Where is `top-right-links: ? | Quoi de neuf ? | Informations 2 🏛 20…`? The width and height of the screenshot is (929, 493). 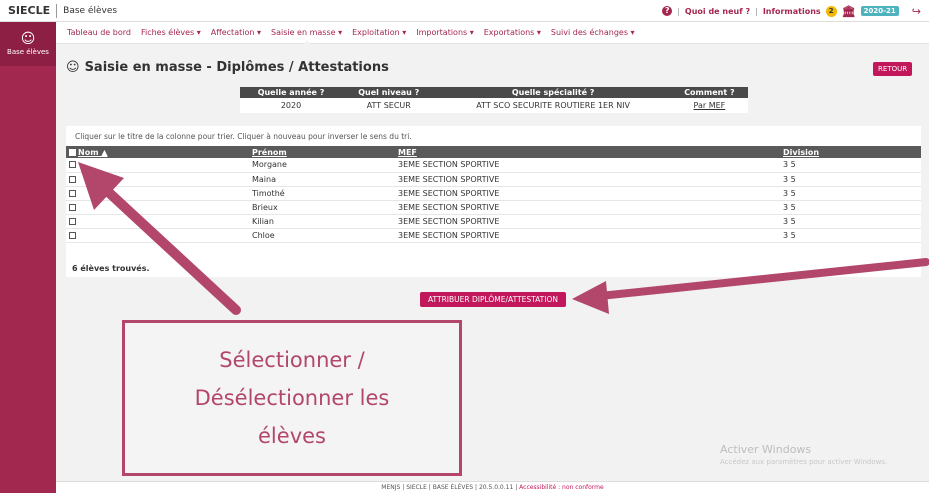 top-right-links: ? | Quoi de neuf ? | Informations 2 🏛 20… is located at coordinates (791, 11).